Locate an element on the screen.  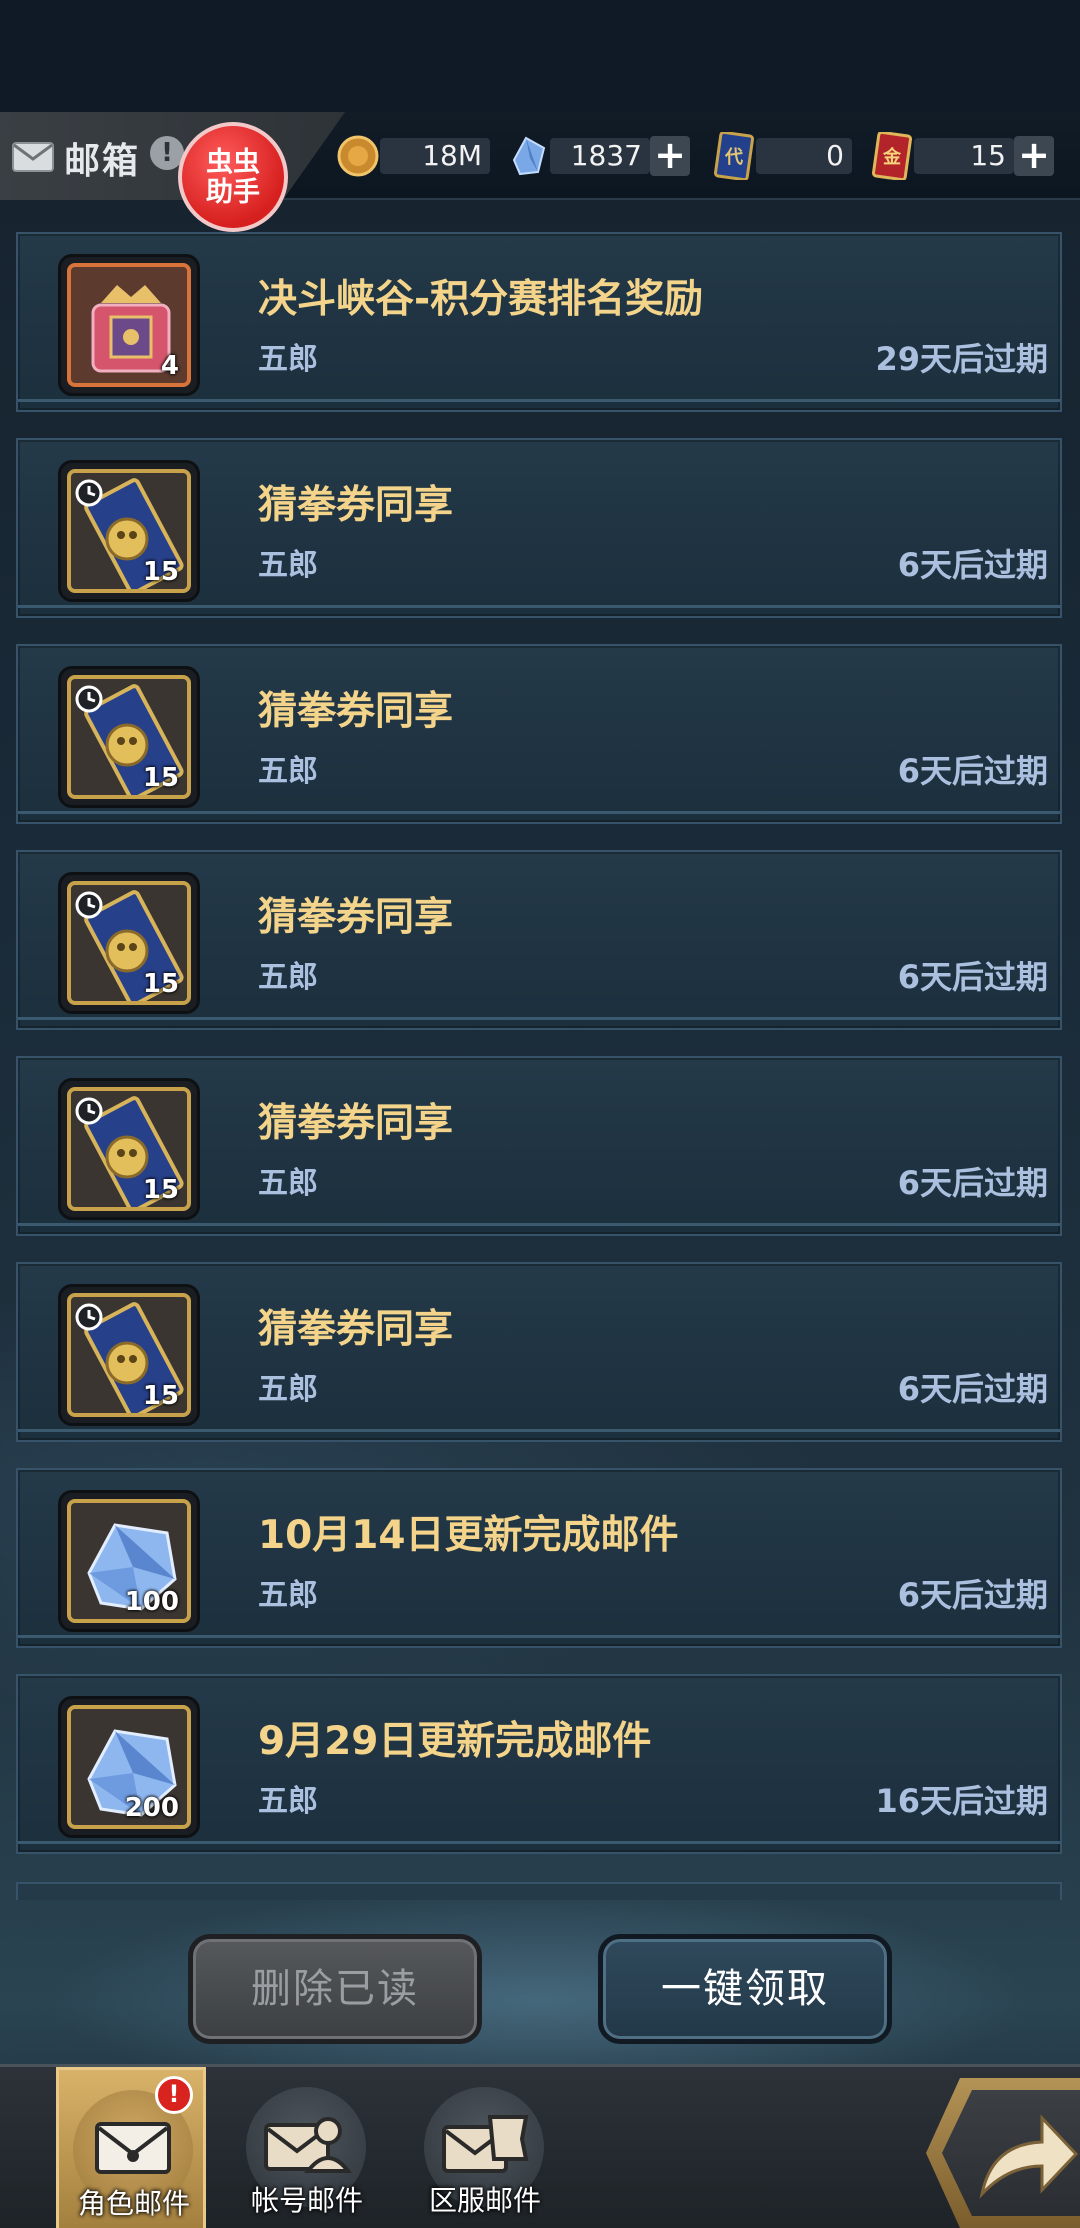
gold-value: 18M is located at coordinates (435, 156).